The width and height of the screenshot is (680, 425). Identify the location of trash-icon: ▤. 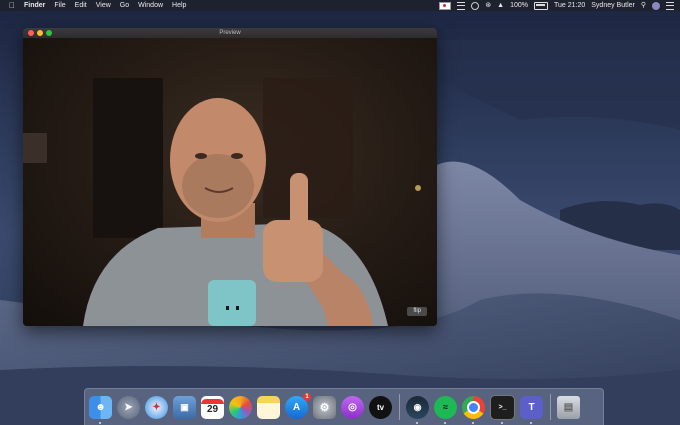
(568, 407).